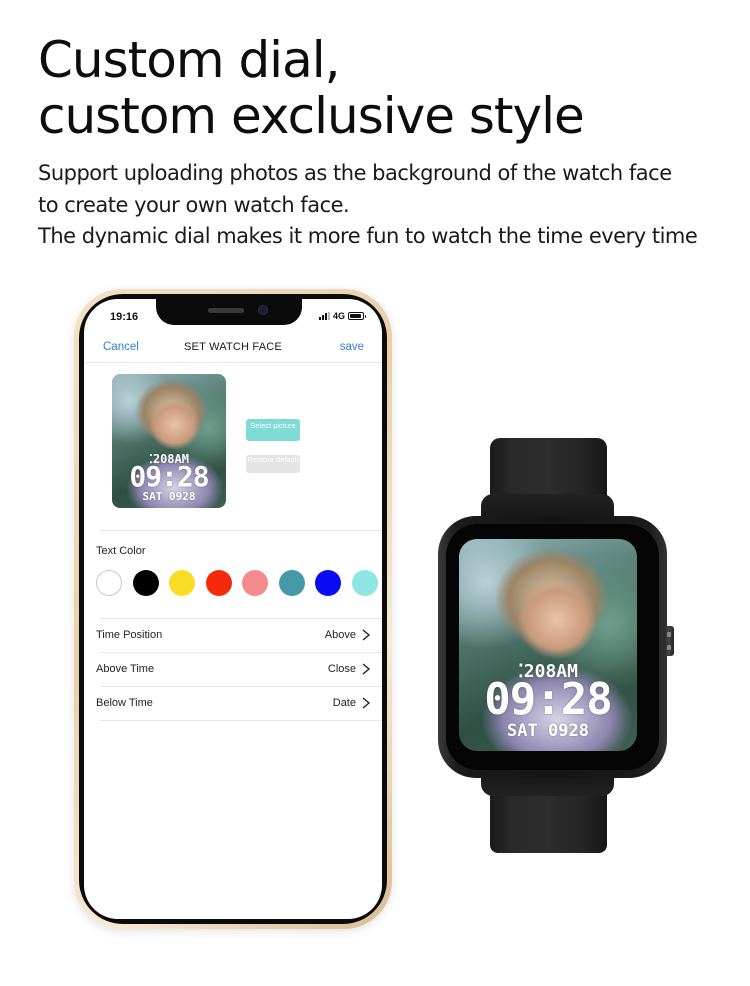 The width and height of the screenshot is (750, 986). What do you see at coordinates (145, 583) in the screenshot?
I see `color-swatch-black` at bounding box center [145, 583].